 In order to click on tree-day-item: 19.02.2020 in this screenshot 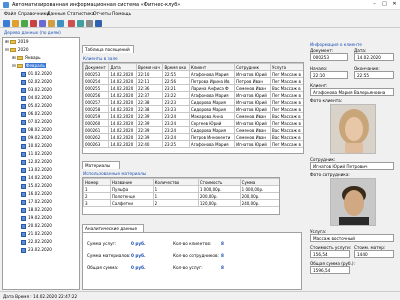, I will do `click(36, 218)`.